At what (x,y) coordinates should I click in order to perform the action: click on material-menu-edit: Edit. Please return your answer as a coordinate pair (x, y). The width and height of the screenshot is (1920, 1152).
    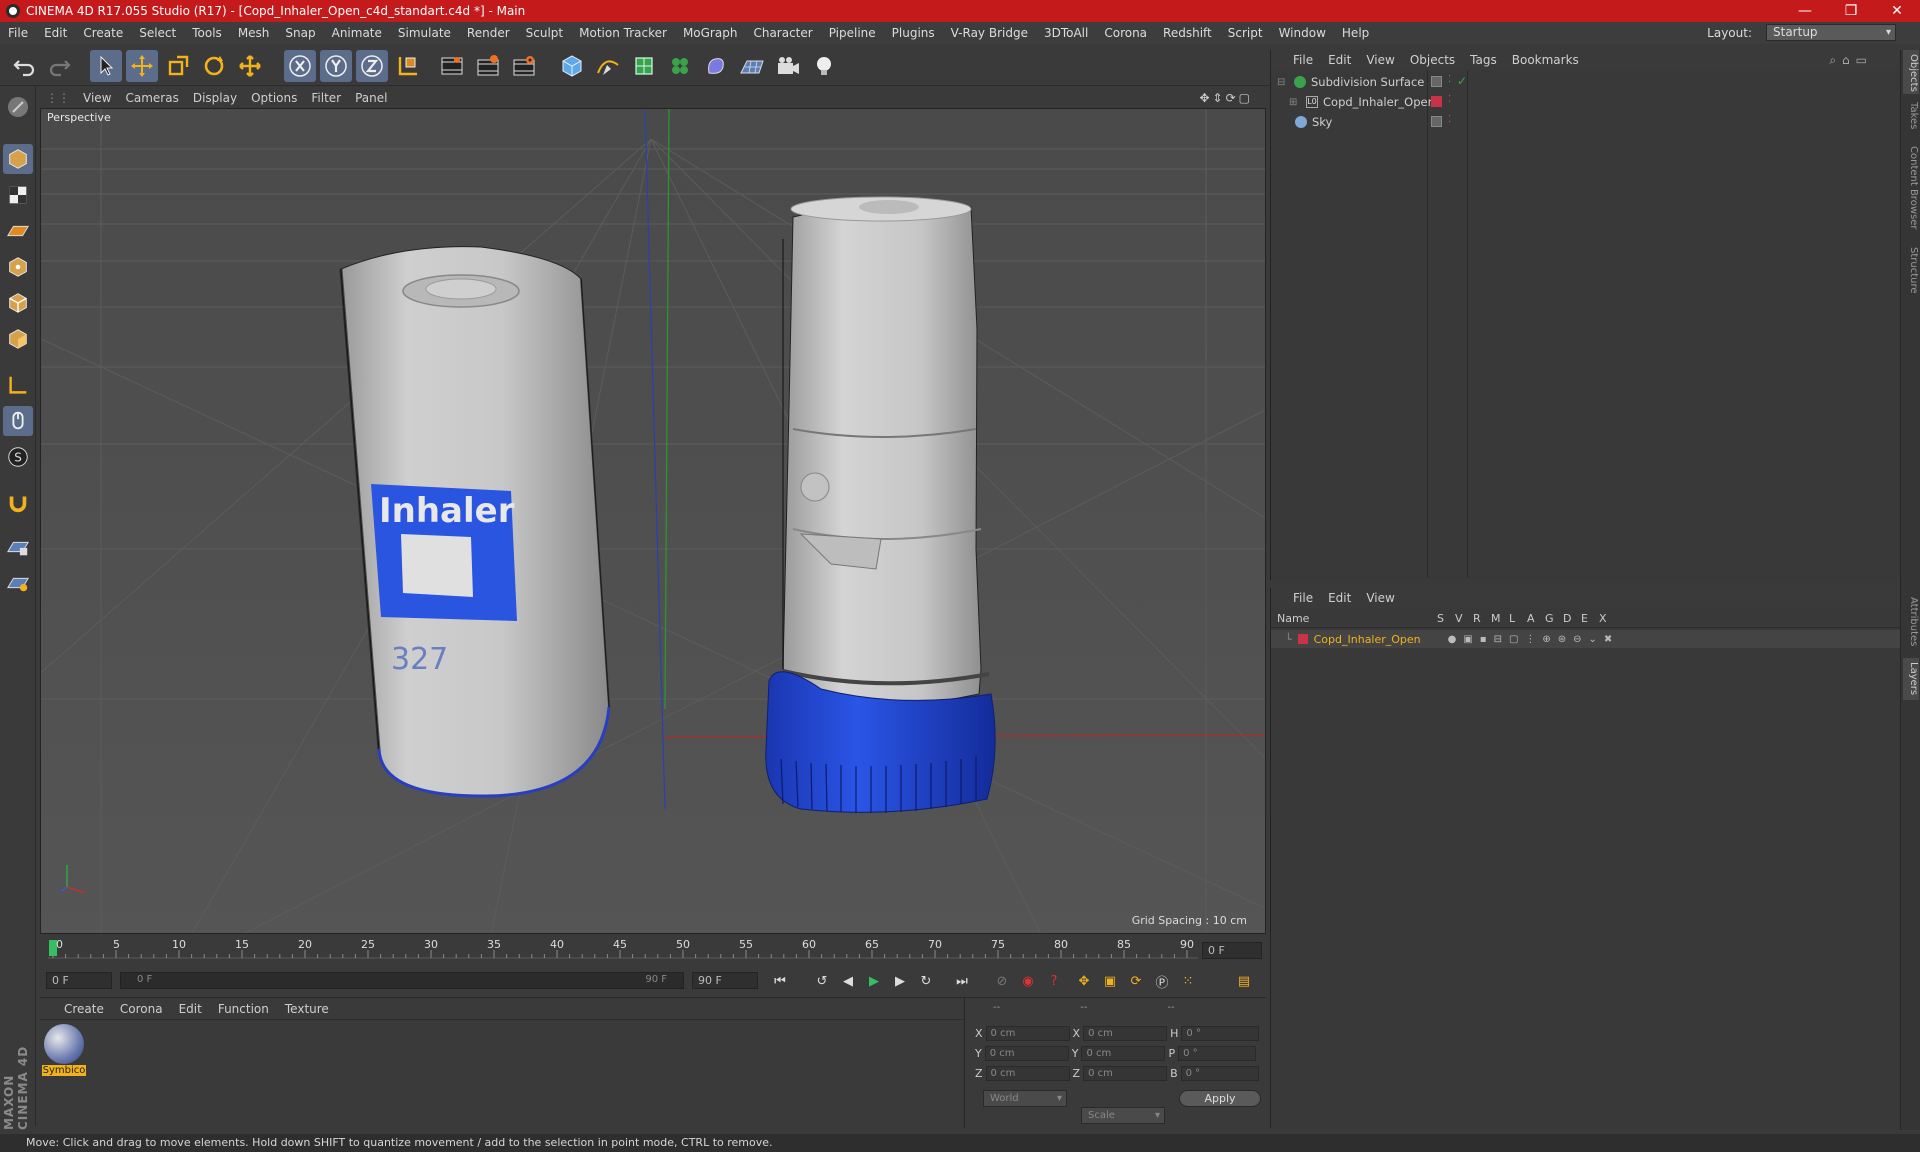
    Looking at the image, I should click on (190, 1009).